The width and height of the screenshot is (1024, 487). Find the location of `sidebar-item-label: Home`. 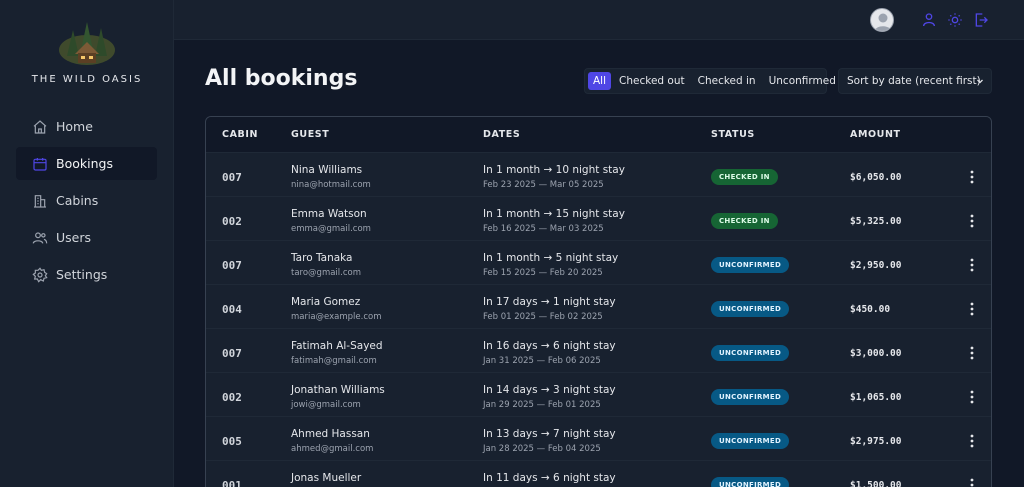

sidebar-item-label: Home is located at coordinates (74, 126).